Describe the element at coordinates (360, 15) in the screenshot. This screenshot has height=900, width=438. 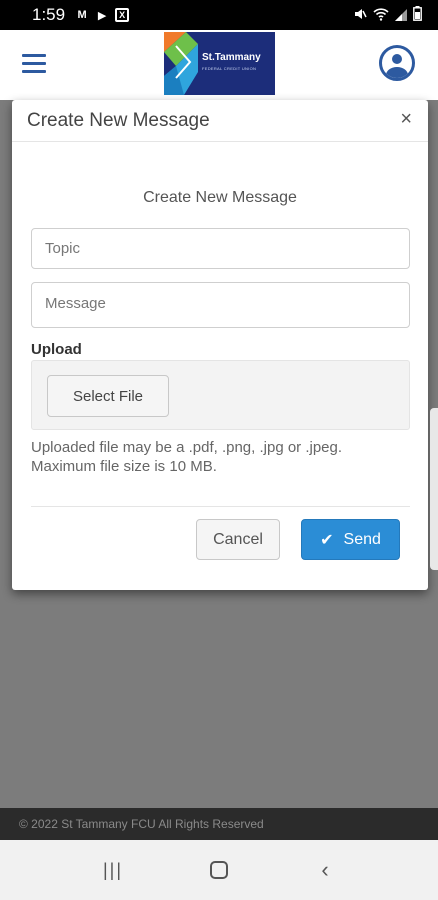
I see `mute-icon` at that location.